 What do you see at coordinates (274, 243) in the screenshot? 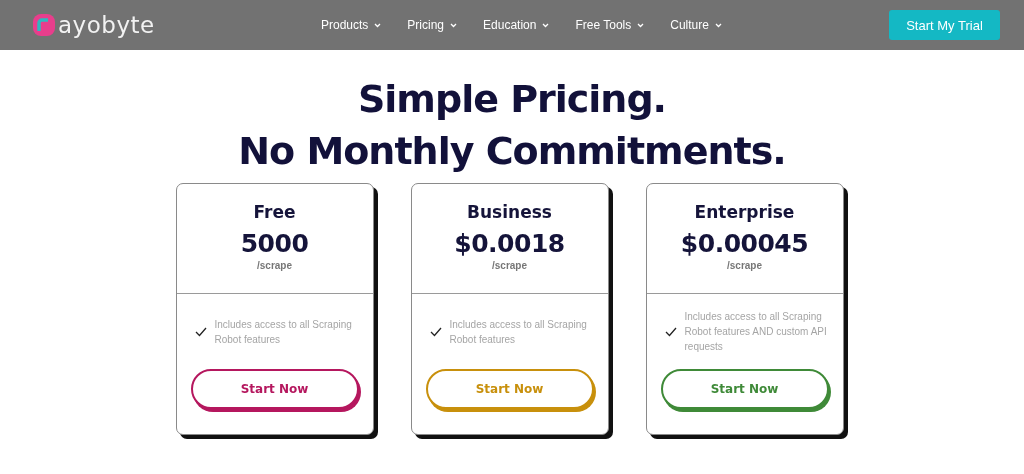
I see `plan-price: 5000` at bounding box center [274, 243].